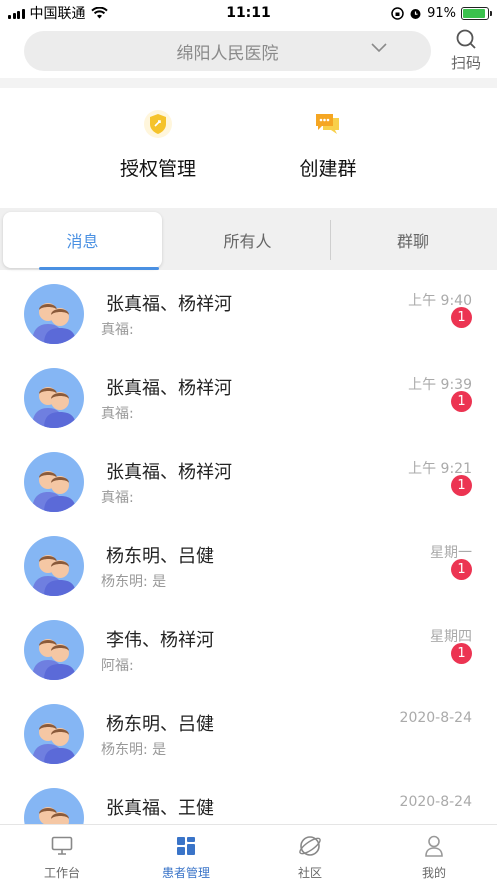  What do you see at coordinates (248, 314) in the screenshot?
I see `conversation-row: 张真福、杨祥河 真福: 上午 9:40 1` at bounding box center [248, 314].